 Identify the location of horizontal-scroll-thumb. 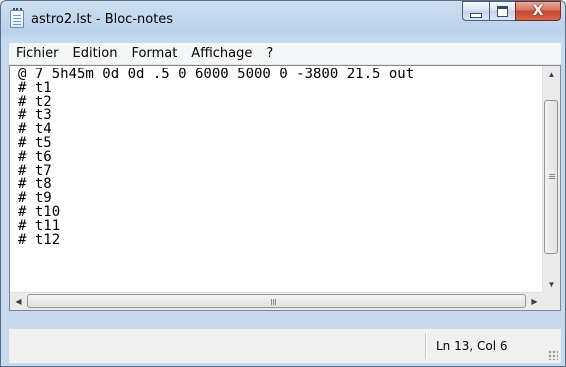
(276, 301).